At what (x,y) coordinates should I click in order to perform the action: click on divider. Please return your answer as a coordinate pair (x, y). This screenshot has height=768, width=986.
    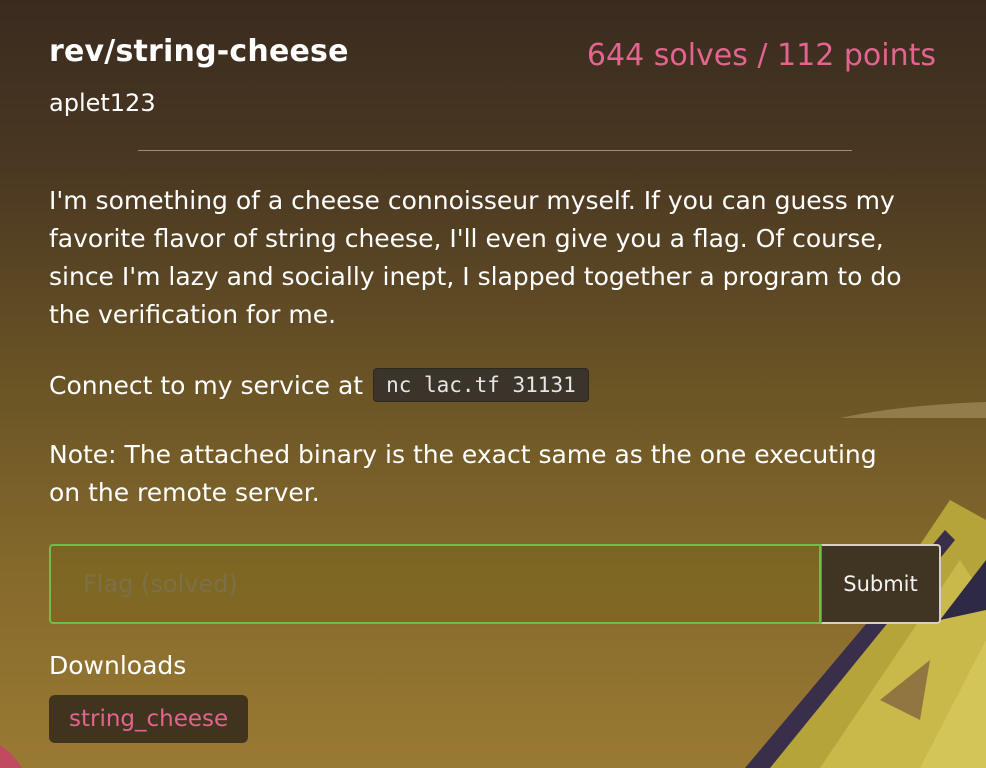
    Looking at the image, I should click on (495, 150).